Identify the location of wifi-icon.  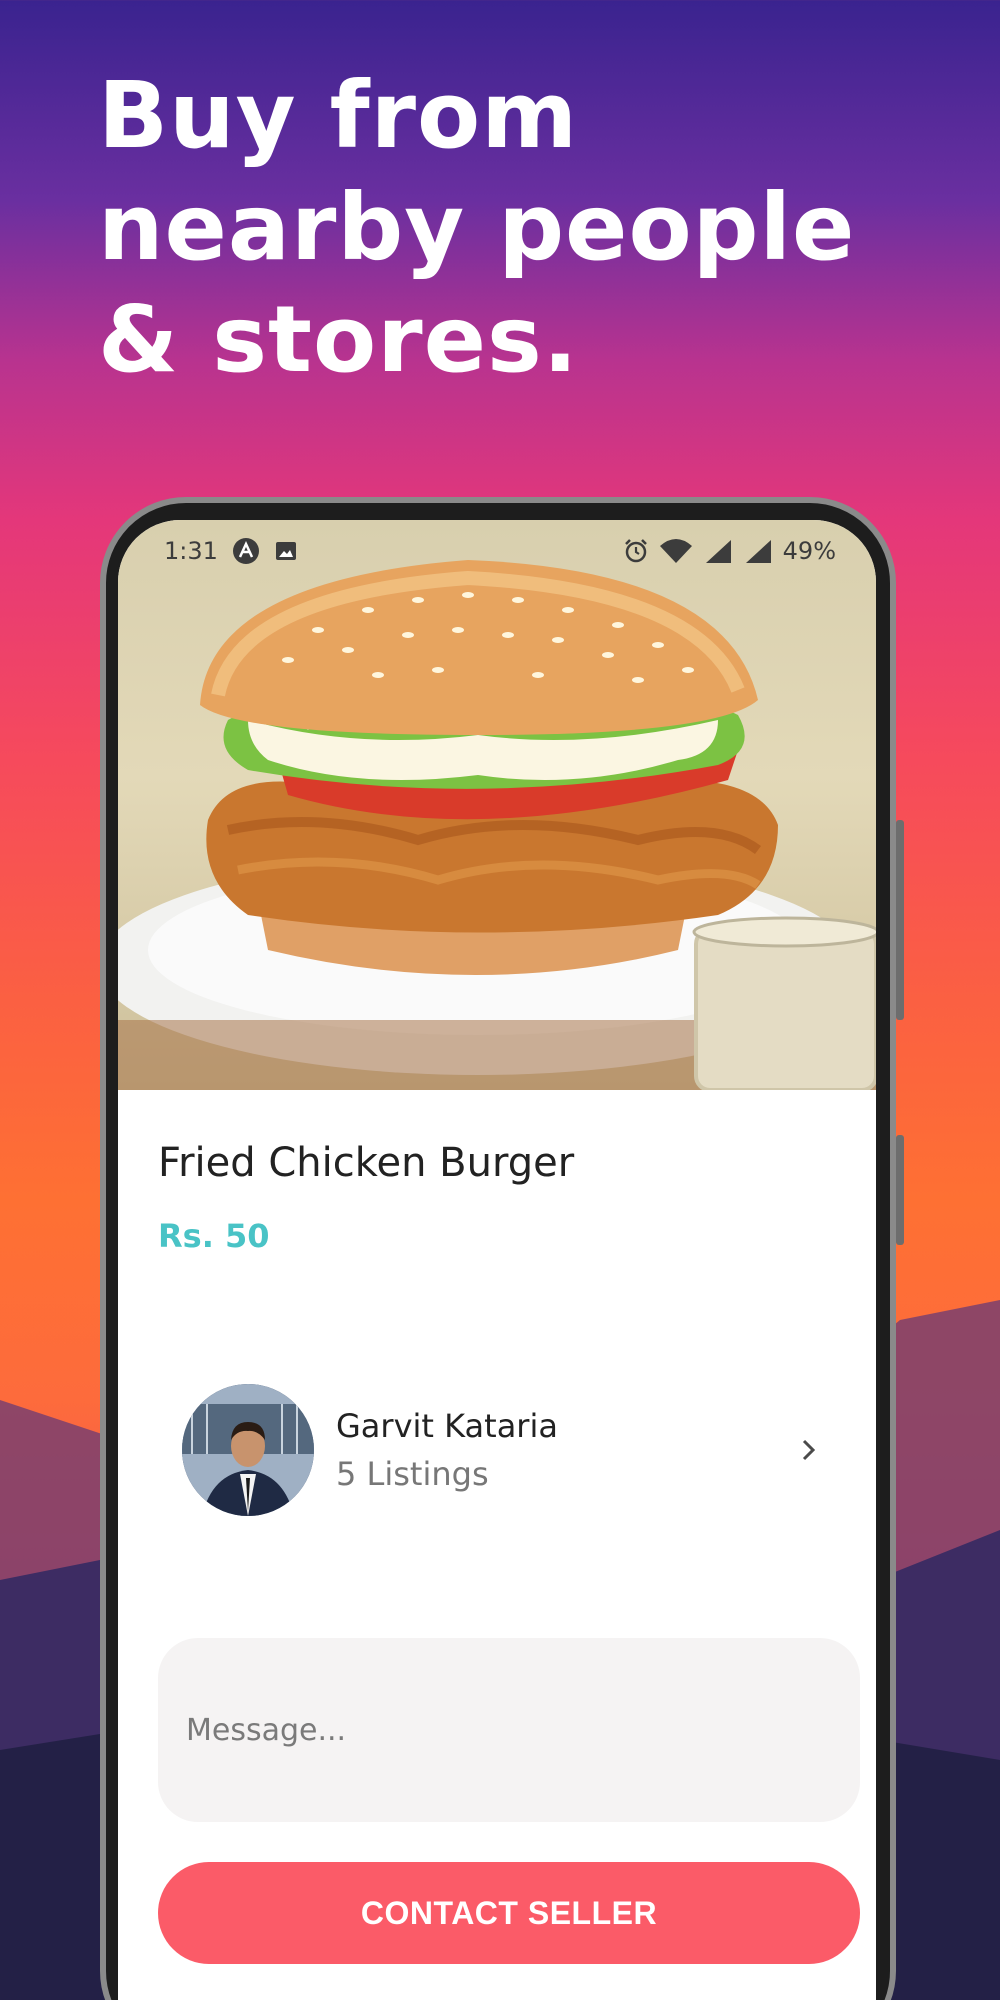
(675, 551).